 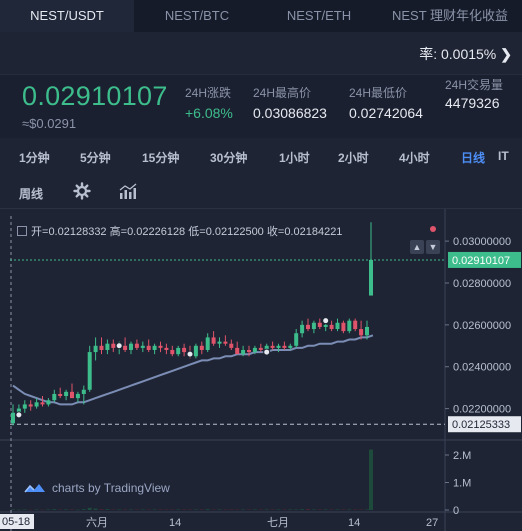 I want to click on tab-nest-yield: NEST 理财年化收益, so click(x=450, y=16).